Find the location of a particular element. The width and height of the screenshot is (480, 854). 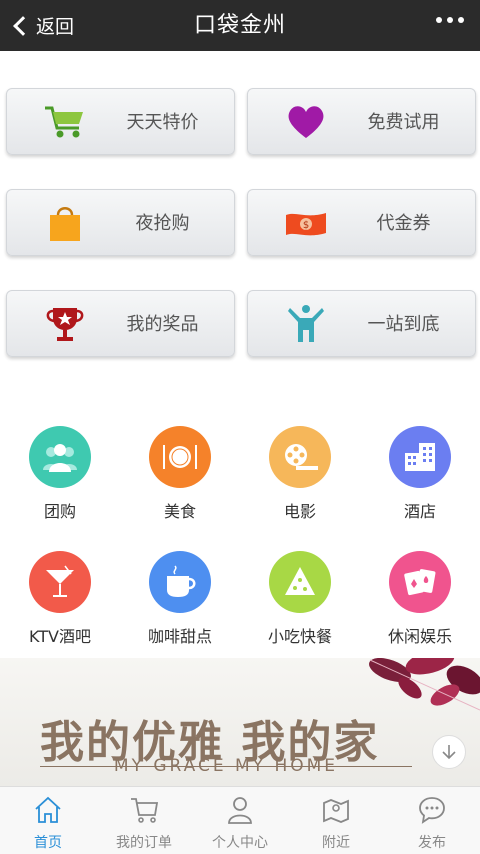

button-label: 代金券 is located at coordinates (403, 223).